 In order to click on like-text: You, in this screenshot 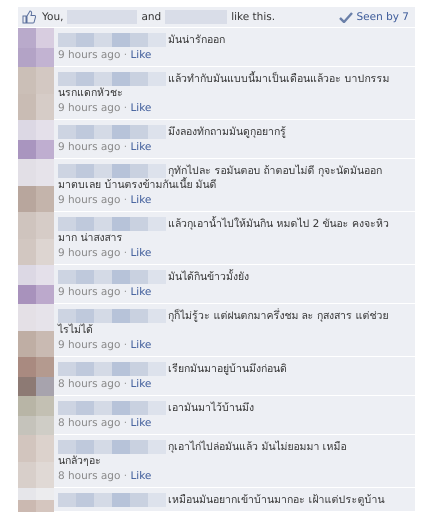, I will do `click(53, 17)`.